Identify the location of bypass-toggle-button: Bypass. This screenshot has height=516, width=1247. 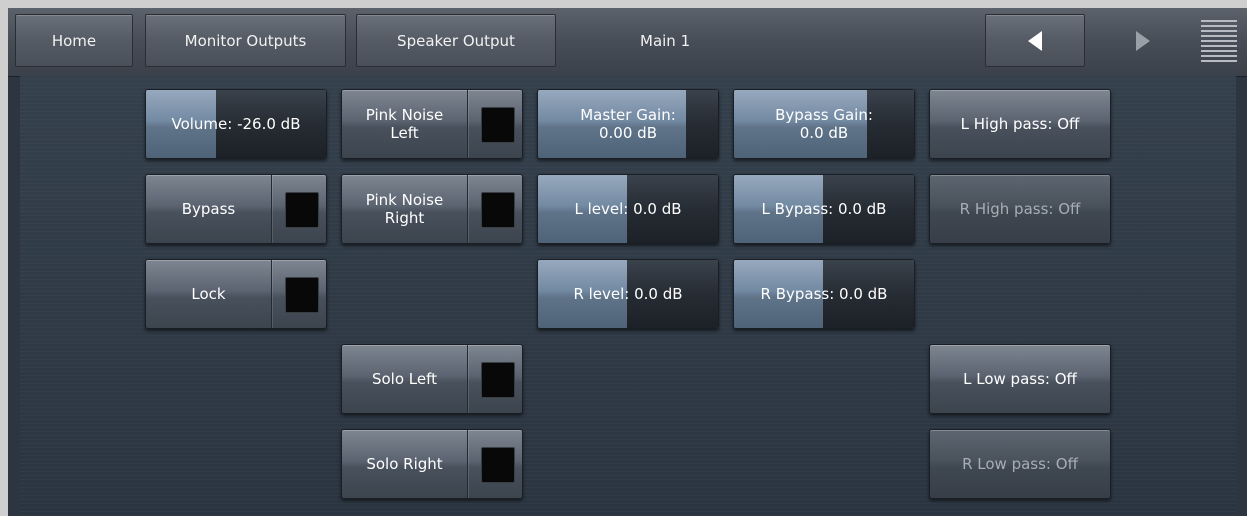
(236, 209).